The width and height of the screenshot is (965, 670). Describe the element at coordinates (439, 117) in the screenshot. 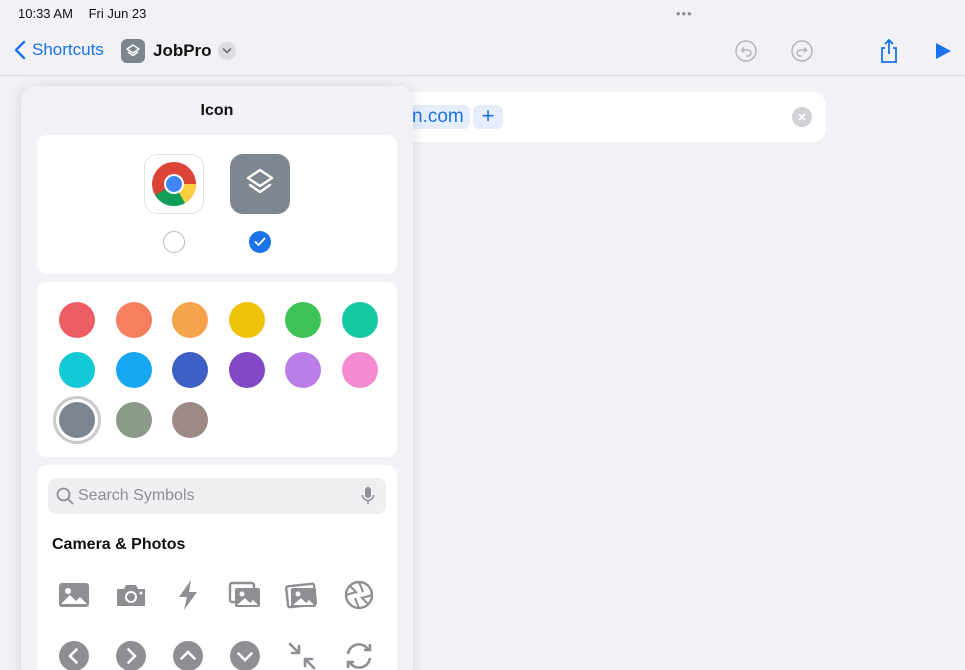

I see `url-token: n.com` at that location.